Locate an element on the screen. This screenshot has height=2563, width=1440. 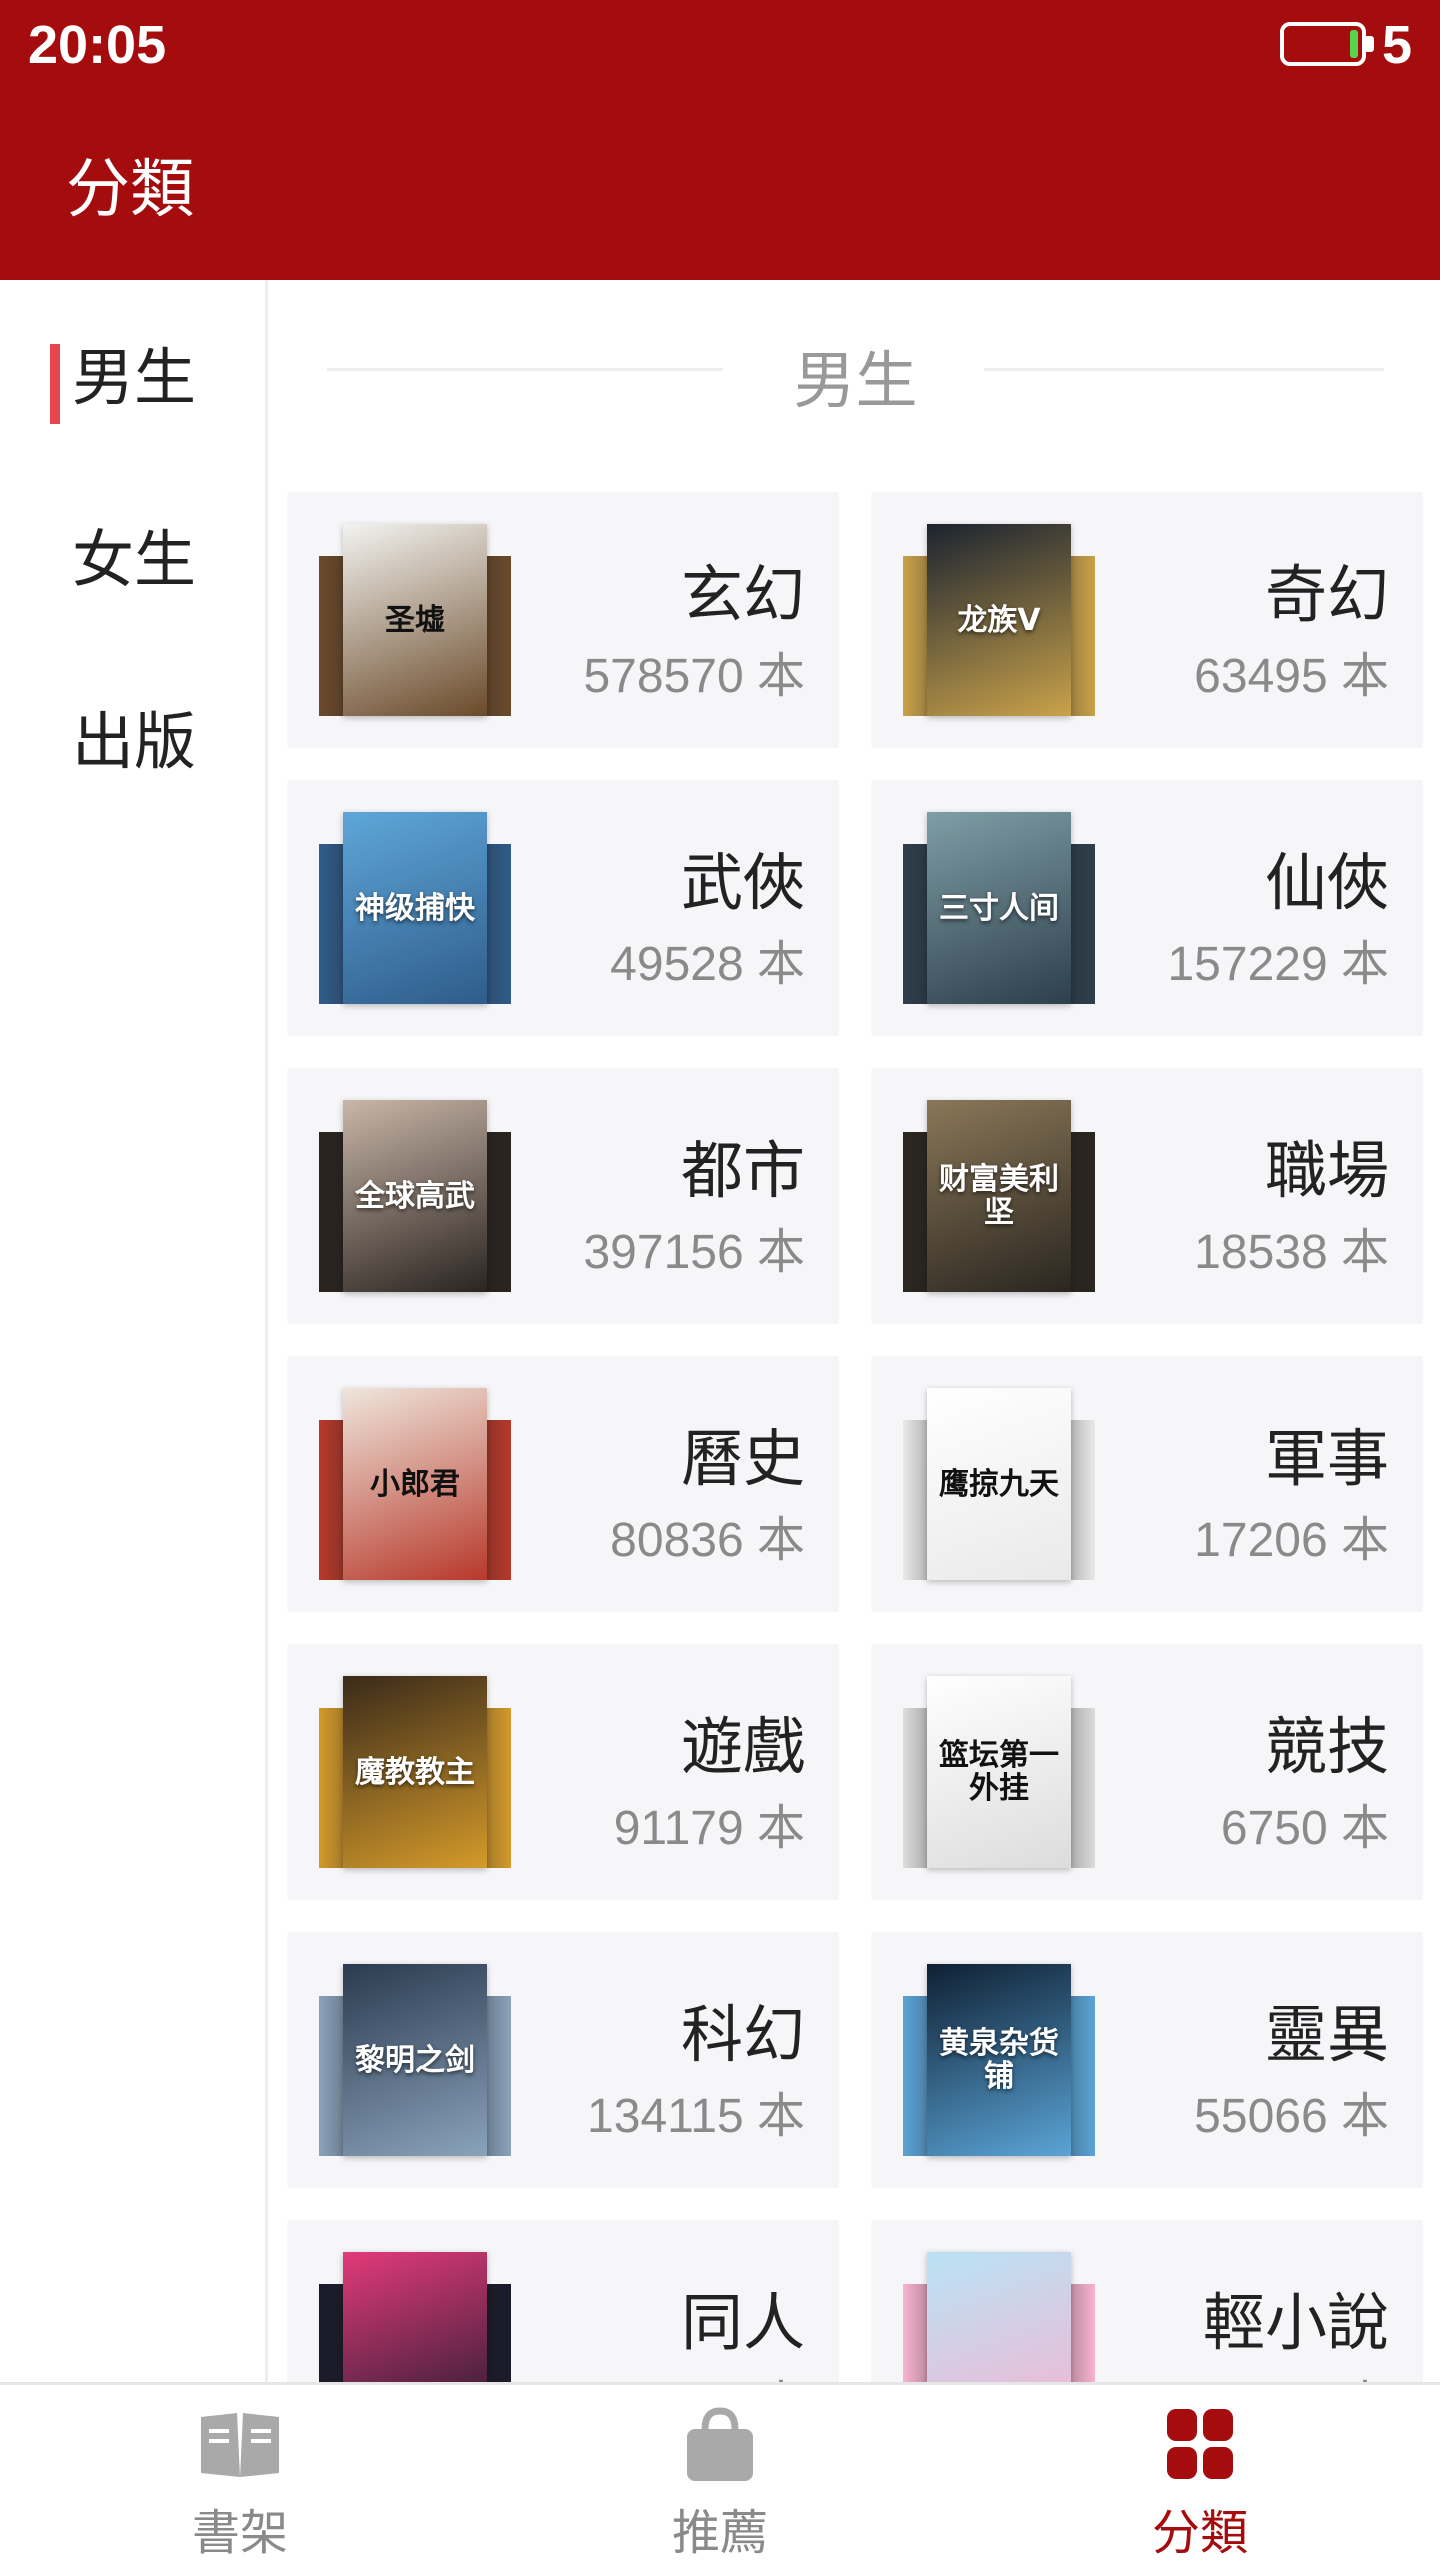
category-card: 黎明之剑 科幻 134115 本 is located at coordinates (563, 2060).